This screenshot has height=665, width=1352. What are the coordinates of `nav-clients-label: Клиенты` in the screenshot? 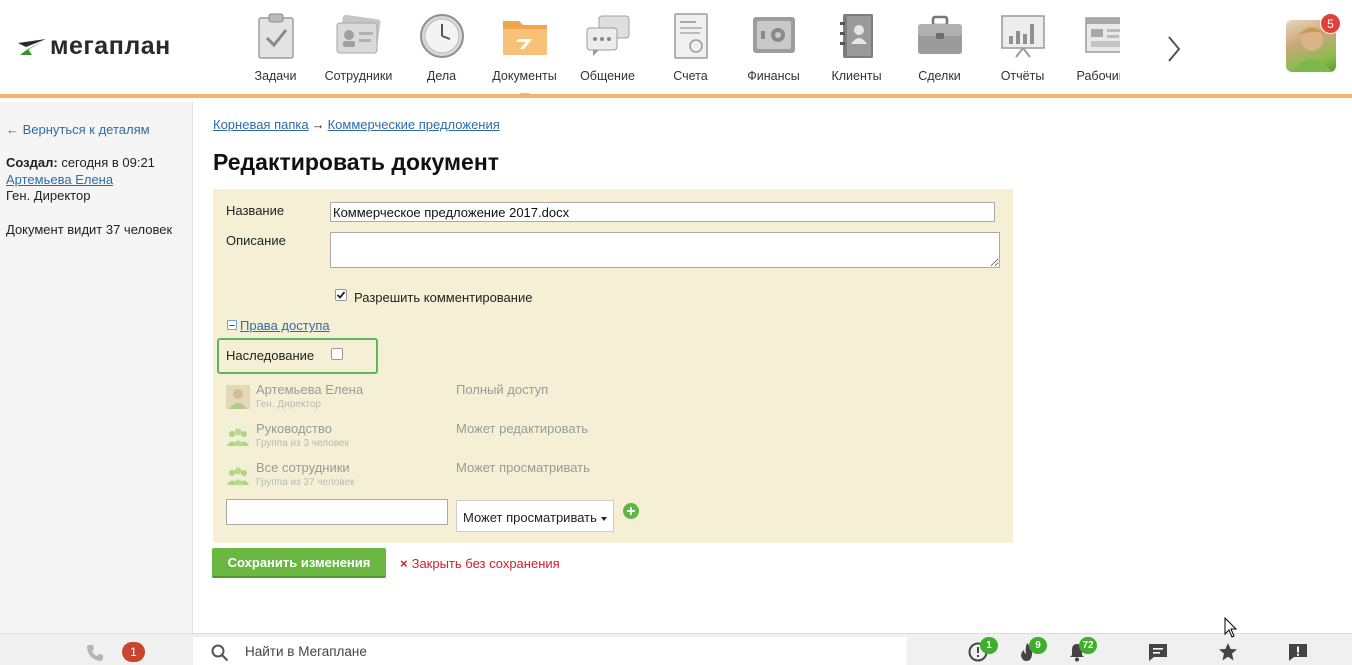 It's located at (856, 76).